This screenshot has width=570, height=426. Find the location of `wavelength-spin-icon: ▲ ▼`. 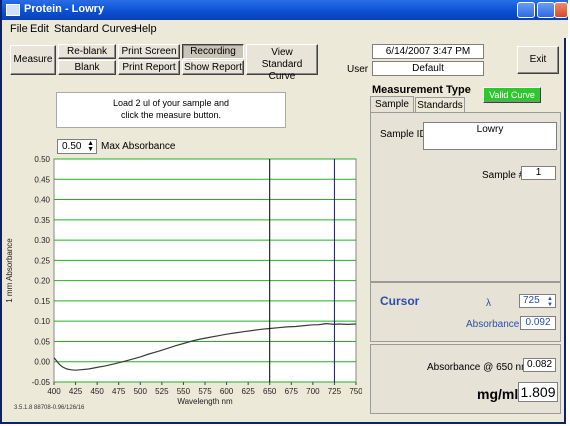

wavelength-spin-icon: ▲ ▼ is located at coordinates (550, 302).